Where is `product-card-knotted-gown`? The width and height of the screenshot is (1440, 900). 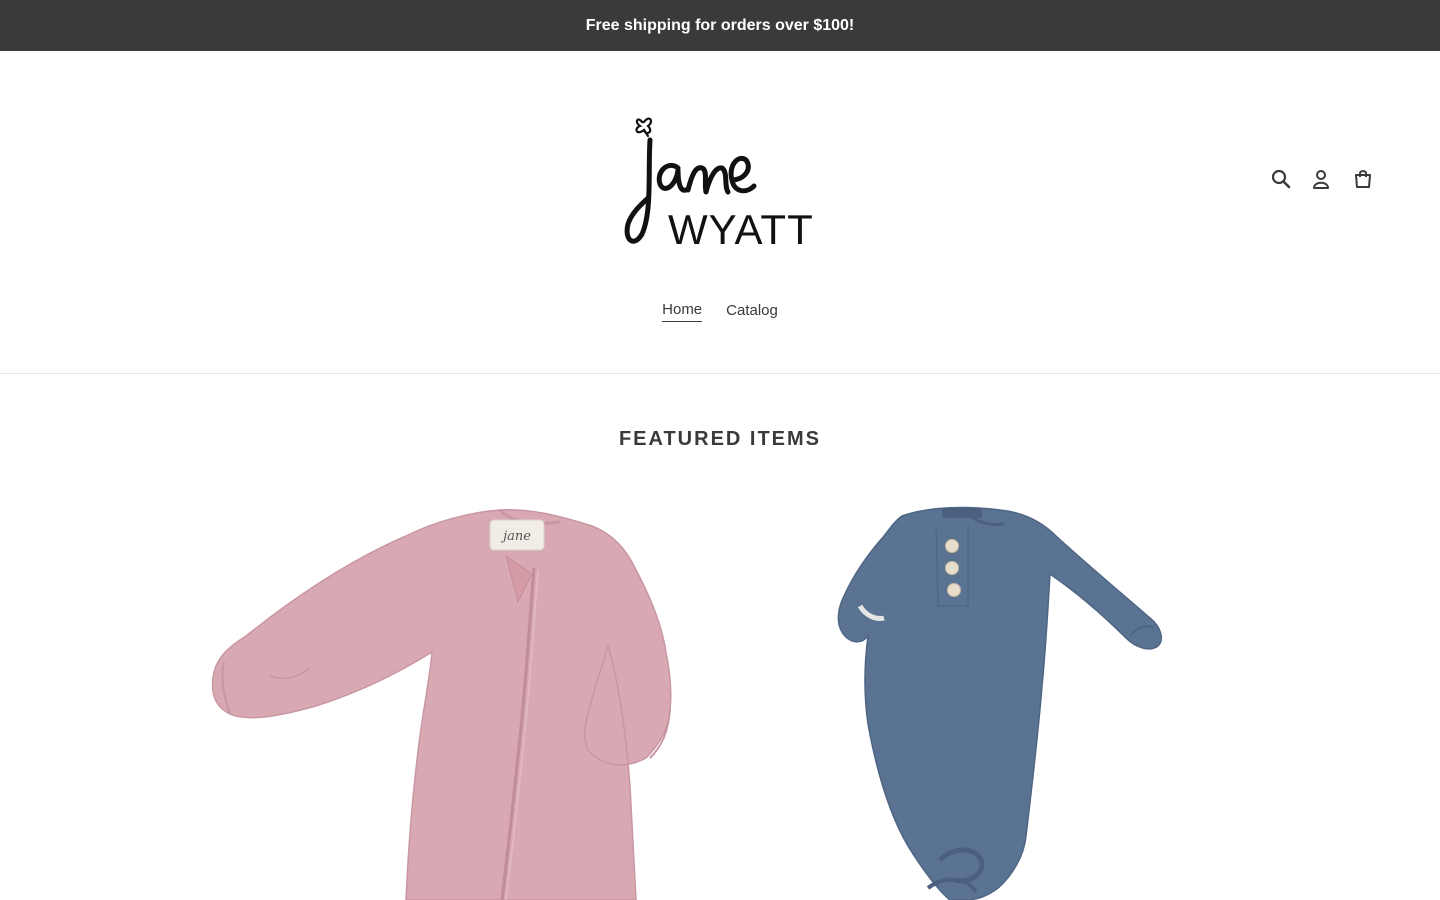 product-card-knotted-gown is located at coordinates (1000, 698).